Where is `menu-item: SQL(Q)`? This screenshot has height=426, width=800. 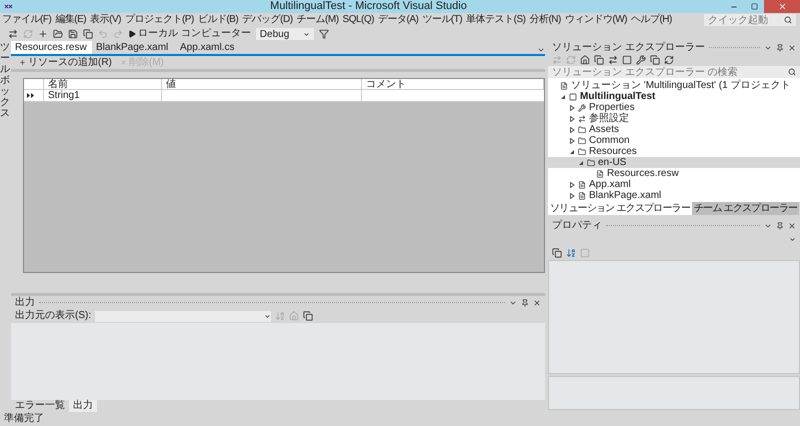 menu-item: SQL(Q) is located at coordinates (358, 20).